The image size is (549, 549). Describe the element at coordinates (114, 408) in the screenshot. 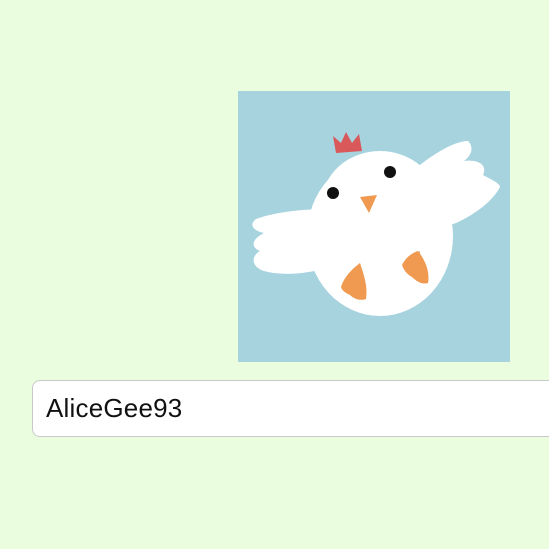

I see `username-value: AliceGee93` at that location.